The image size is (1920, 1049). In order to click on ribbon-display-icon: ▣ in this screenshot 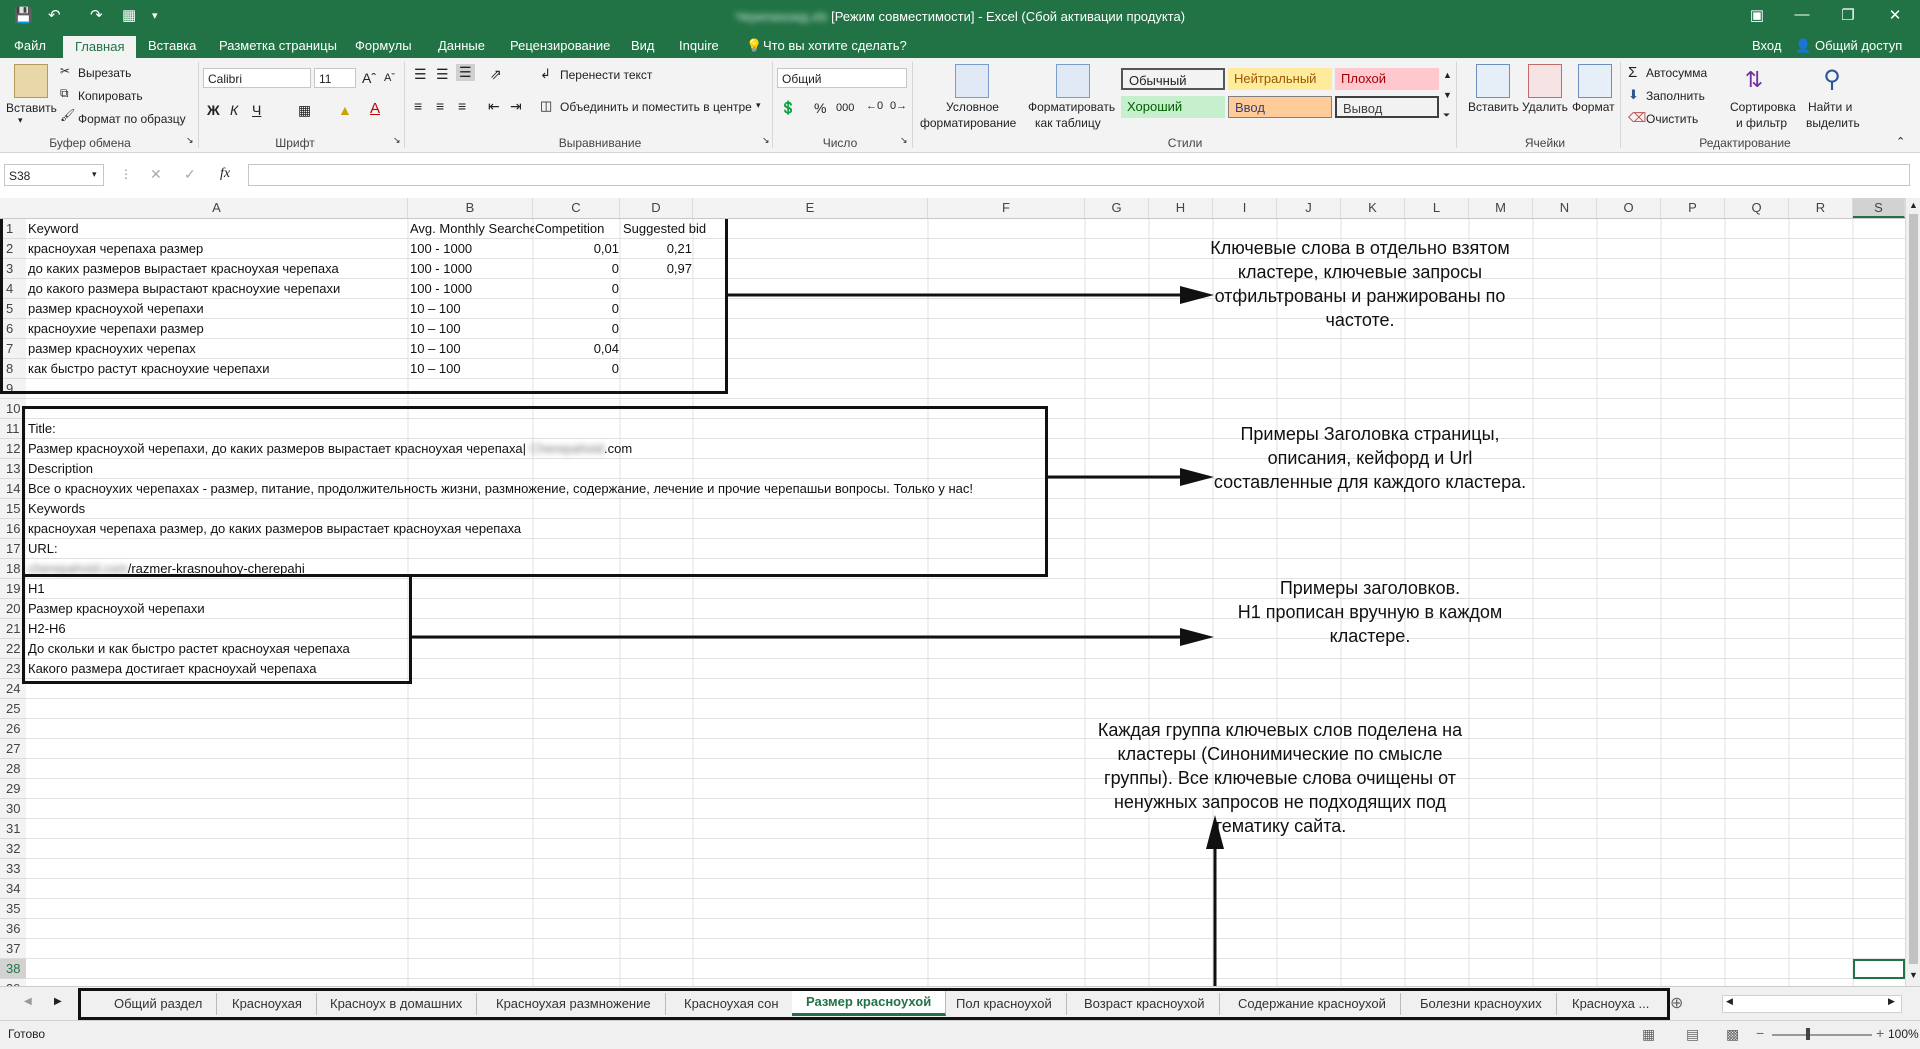, I will do `click(1757, 15)`.